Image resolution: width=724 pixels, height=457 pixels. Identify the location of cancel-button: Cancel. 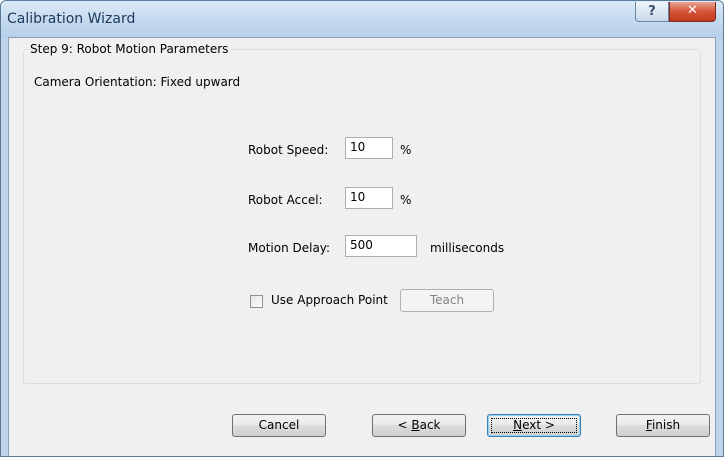
(279, 425).